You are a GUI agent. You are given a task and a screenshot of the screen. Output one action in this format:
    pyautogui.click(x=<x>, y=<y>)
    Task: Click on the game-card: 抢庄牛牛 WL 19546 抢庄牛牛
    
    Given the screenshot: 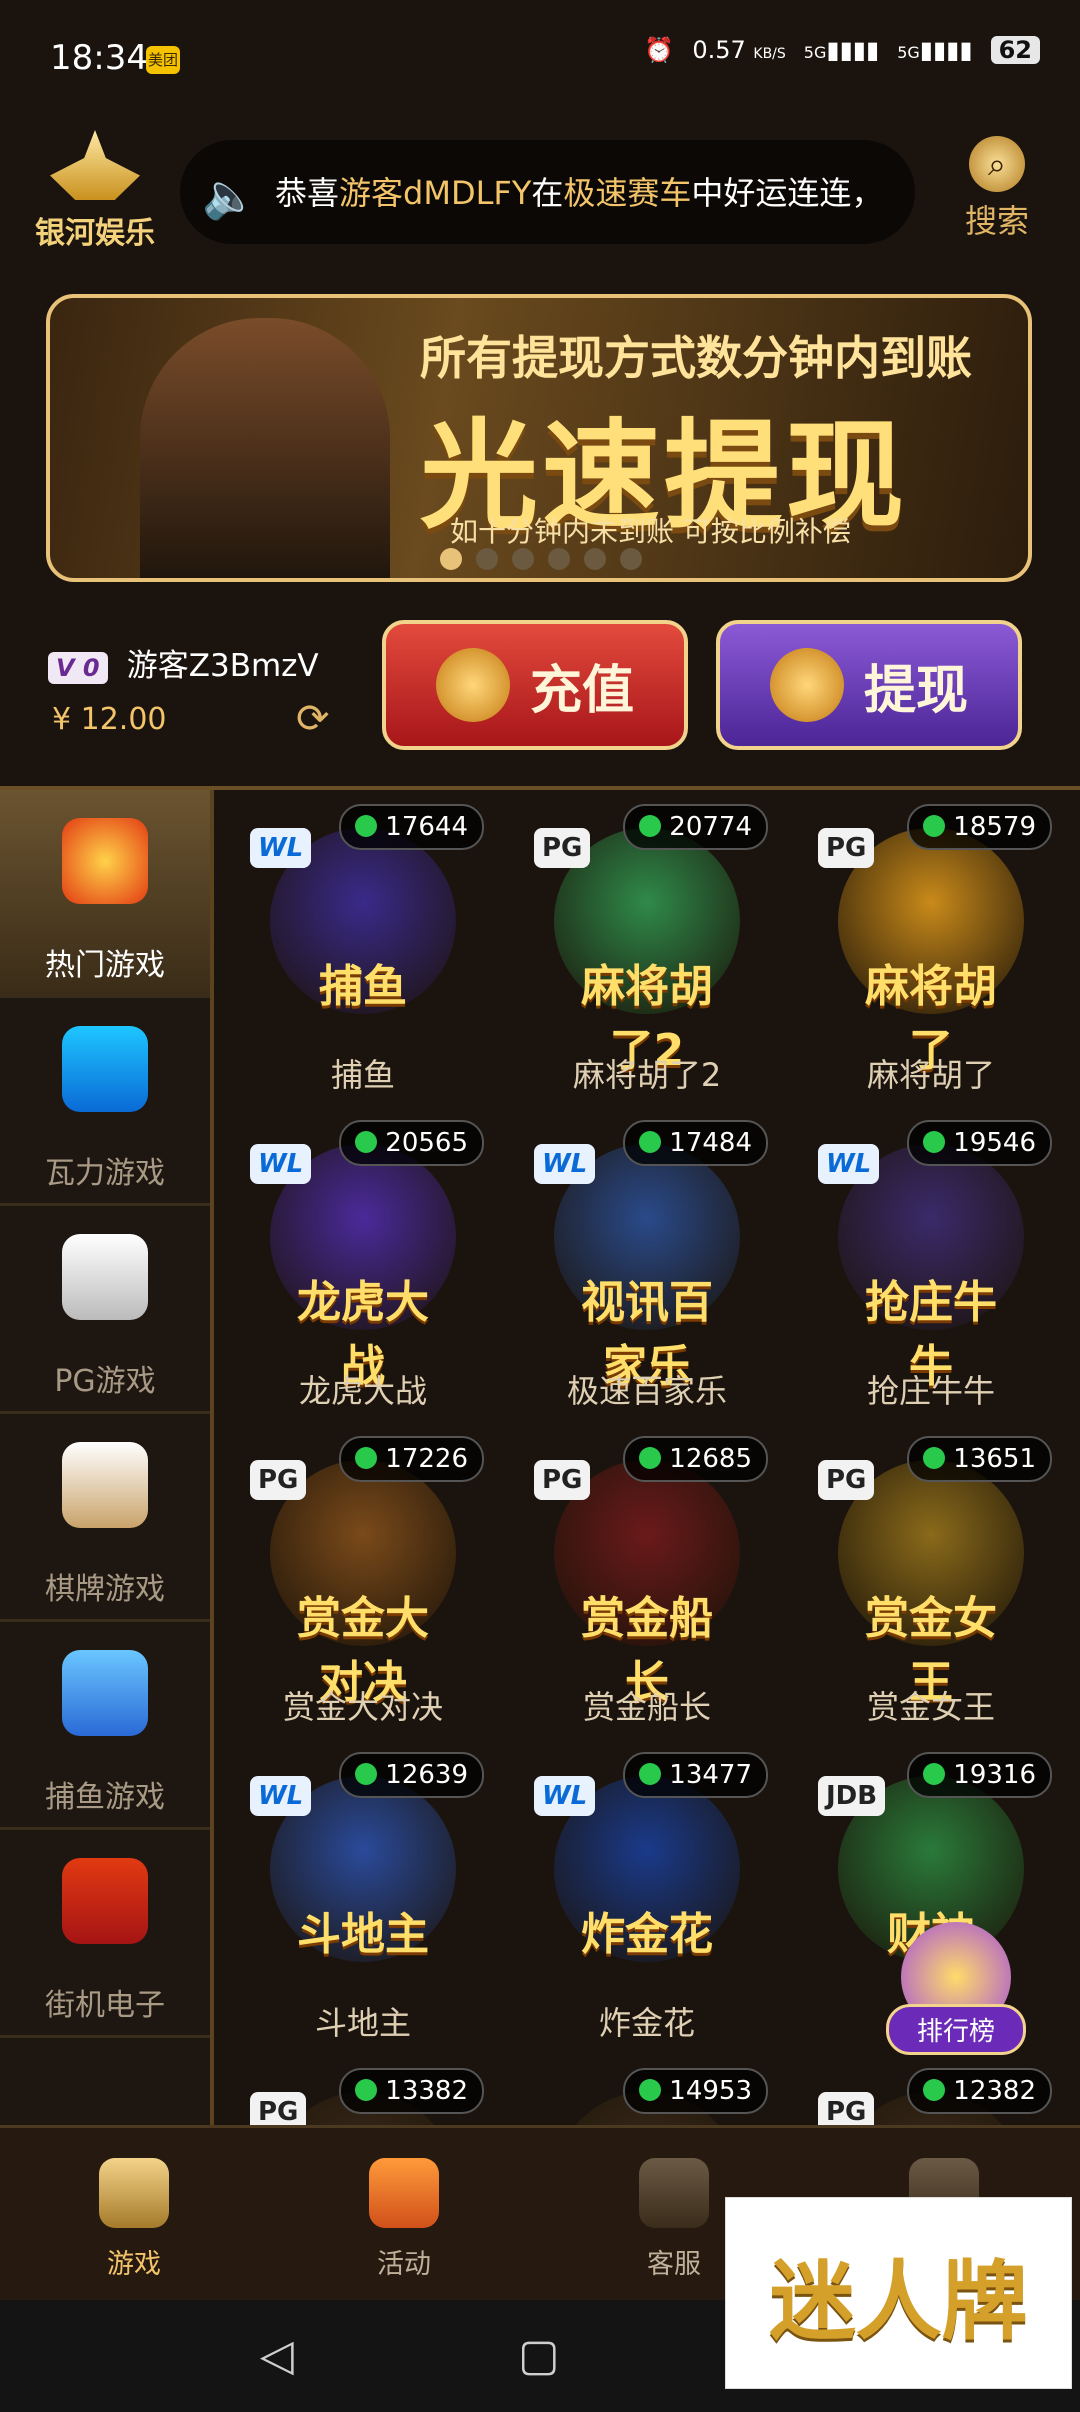 What is the action you would take?
    pyautogui.click(x=931, y=1266)
    